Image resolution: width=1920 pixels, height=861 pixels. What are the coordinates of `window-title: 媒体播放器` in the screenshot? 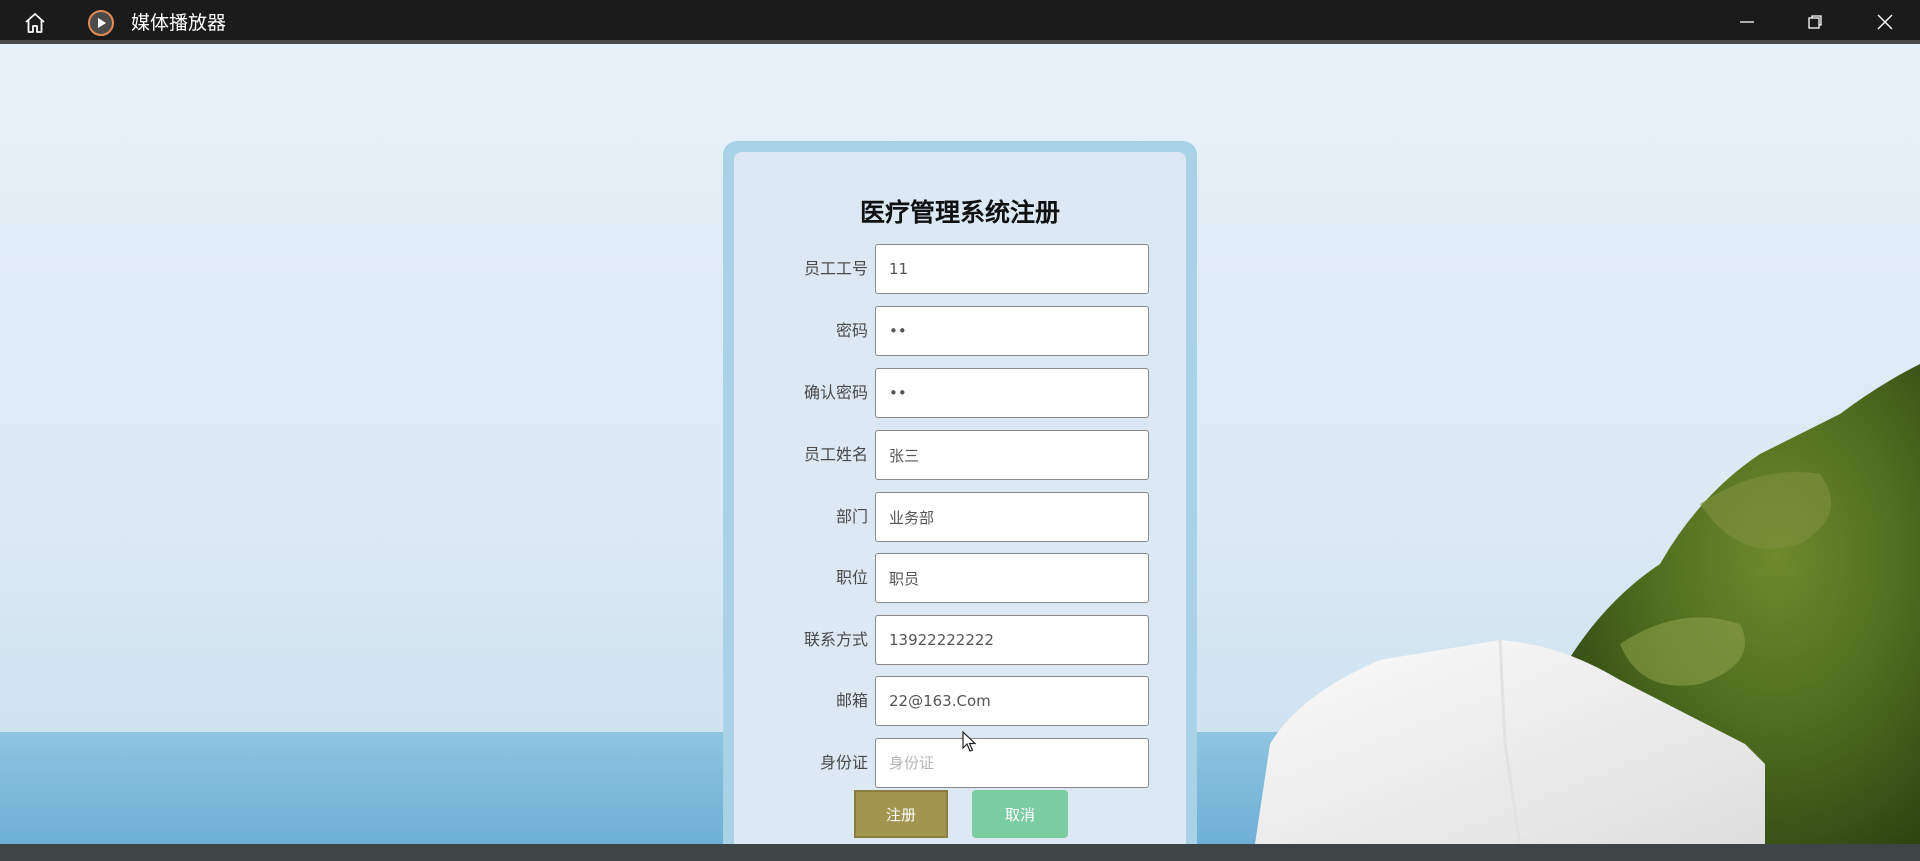 It's located at (179, 23).